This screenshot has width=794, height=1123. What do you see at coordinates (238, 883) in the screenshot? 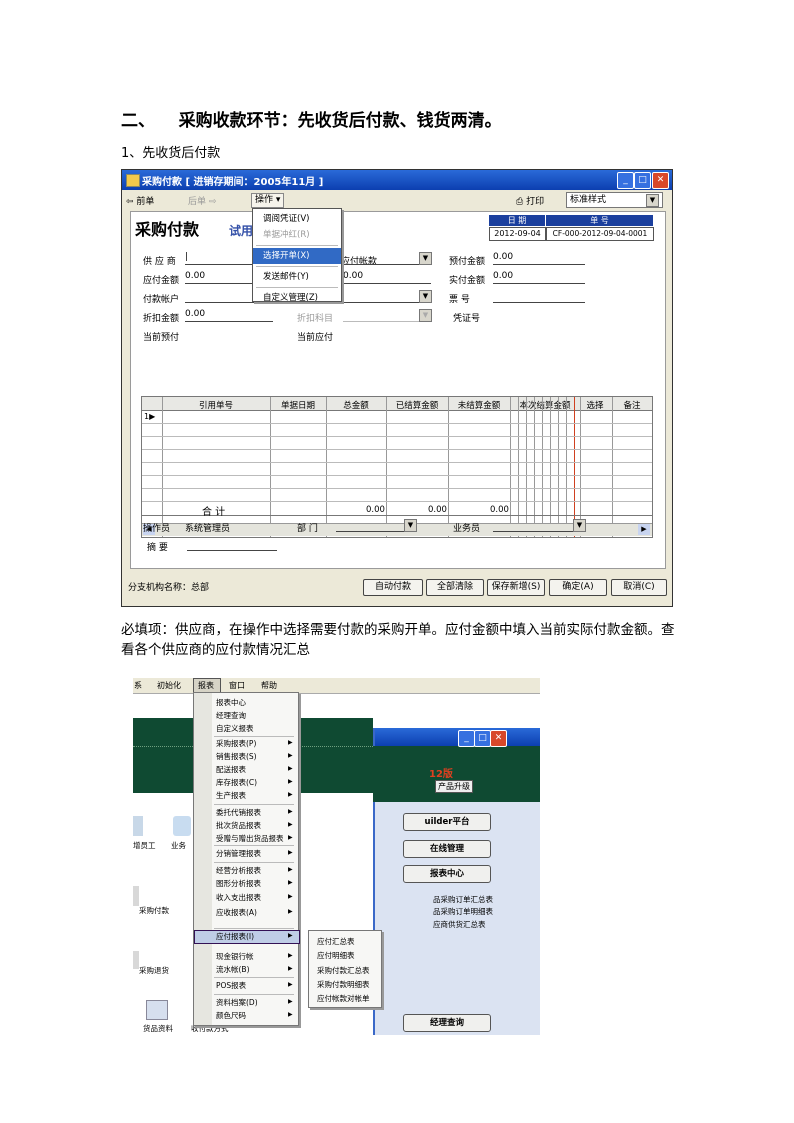
I see `report-menu-item: 图形分析报表` at bounding box center [238, 883].